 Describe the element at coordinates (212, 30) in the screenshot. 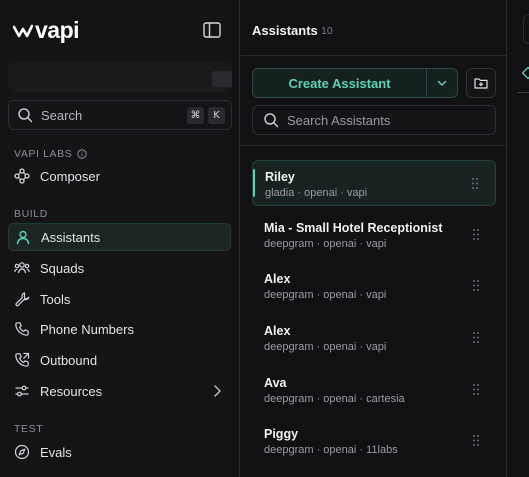

I see `sidebar-toggle-icon` at that location.